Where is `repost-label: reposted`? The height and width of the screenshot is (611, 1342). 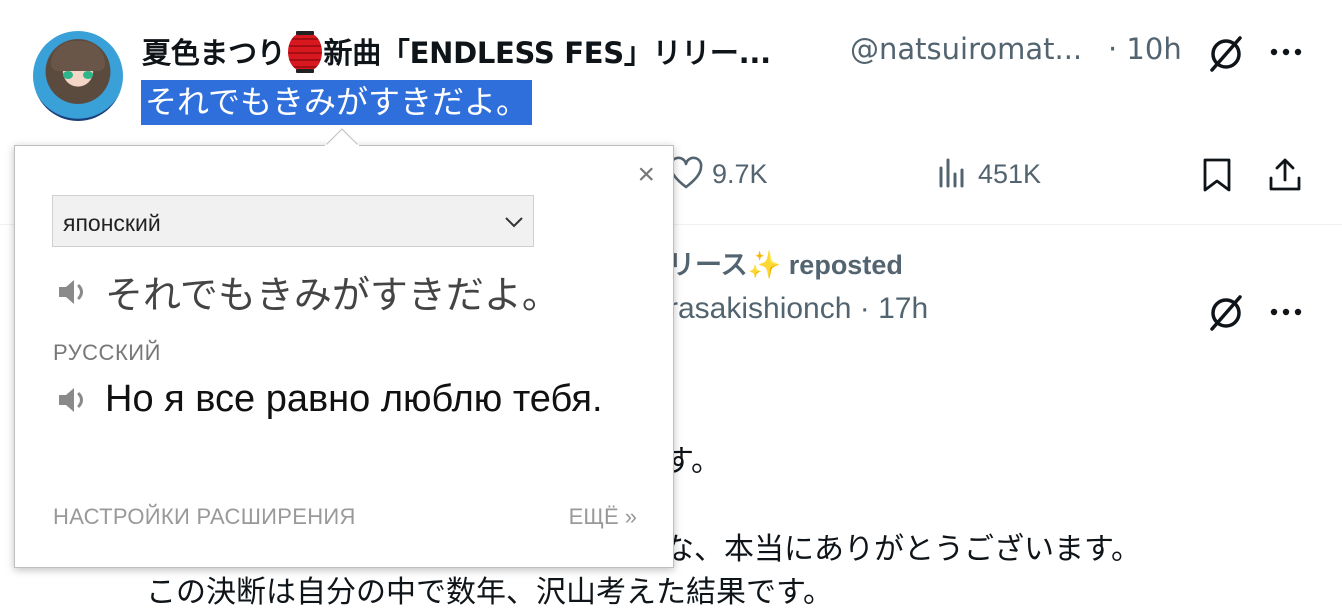
repost-label: reposted is located at coordinates (845, 265).